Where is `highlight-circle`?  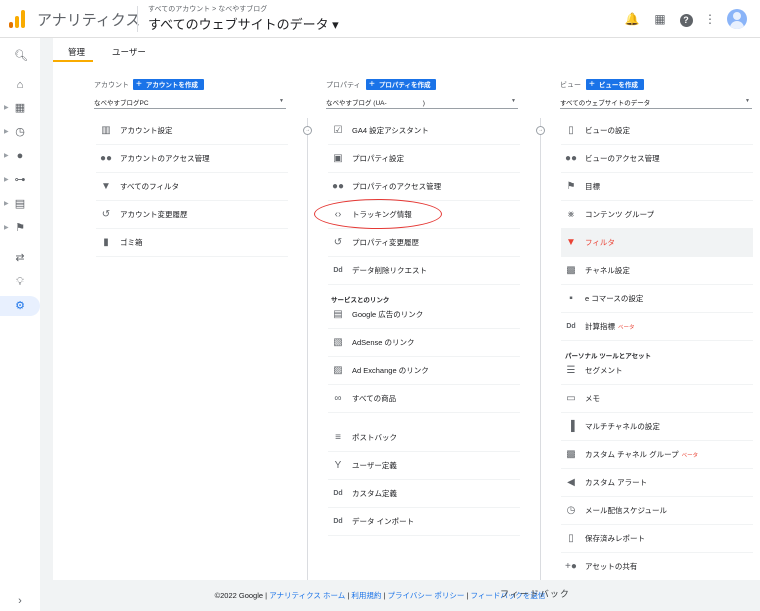 highlight-circle is located at coordinates (378, 214).